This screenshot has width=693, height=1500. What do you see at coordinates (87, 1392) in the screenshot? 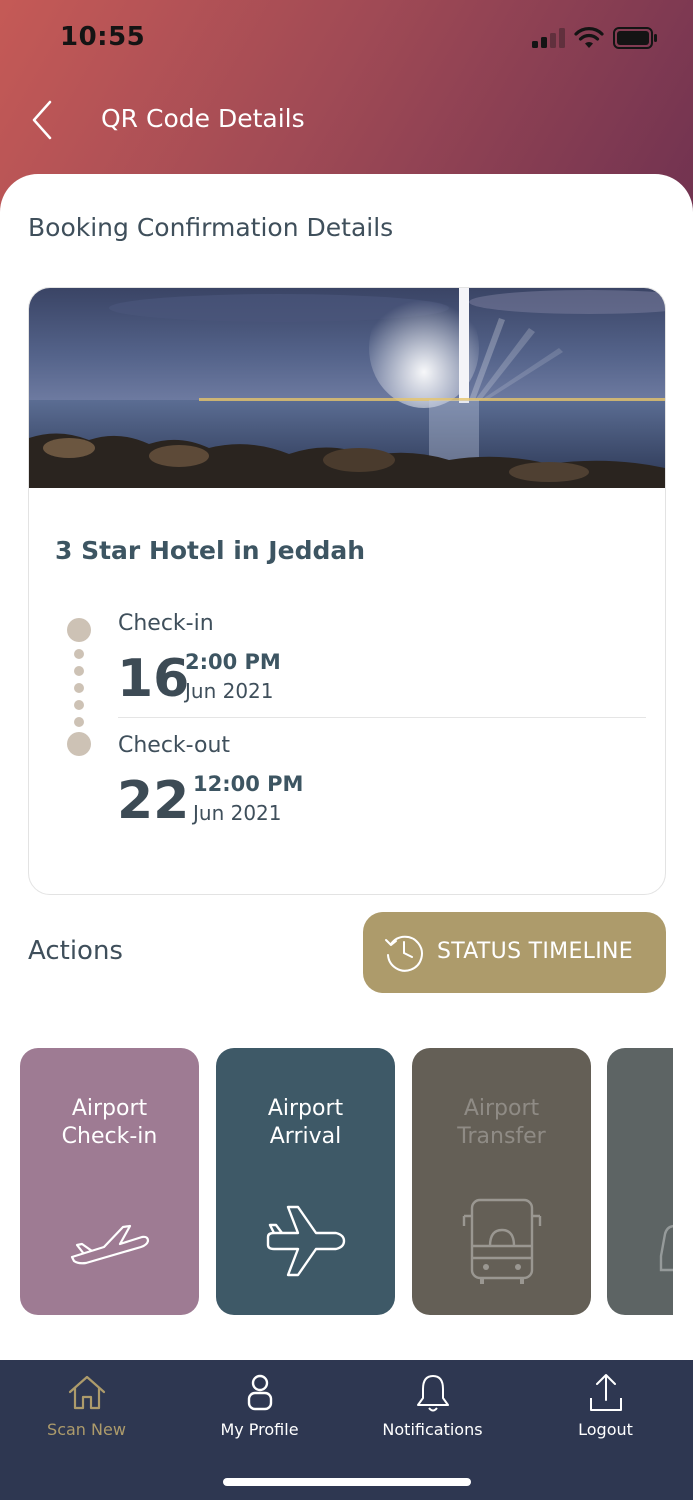
I see `home-icon` at bounding box center [87, 1392].